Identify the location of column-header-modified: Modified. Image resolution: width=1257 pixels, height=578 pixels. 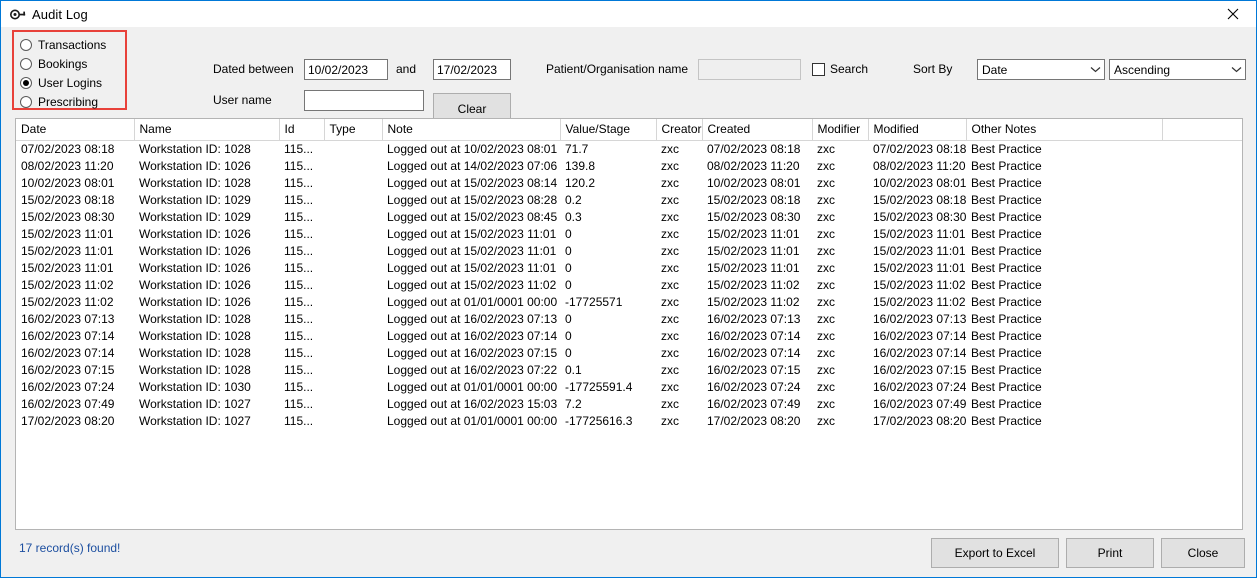
(917, 130).